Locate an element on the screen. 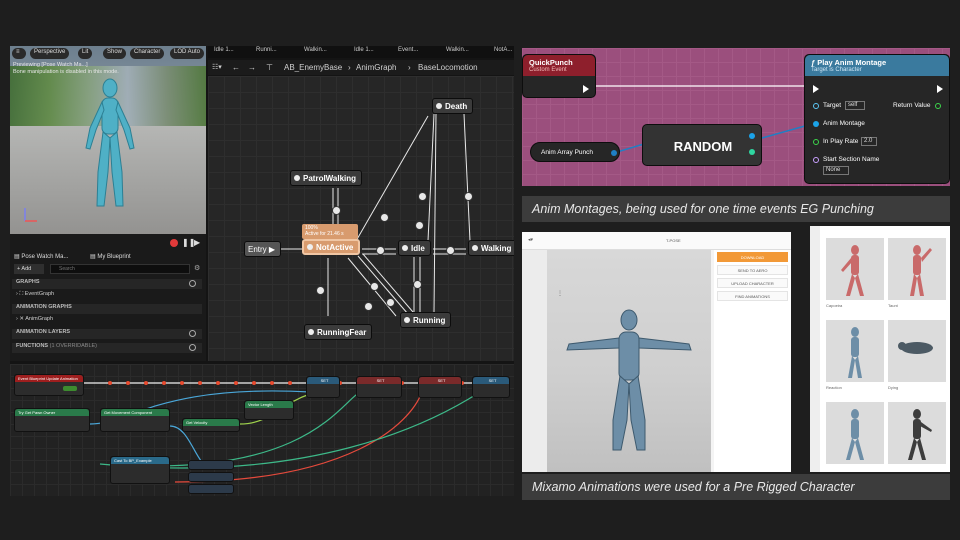 The width and height of the screenshot is (960, 540). upload-character-button: UPLOAD CHARACTER is located at coordinates (752, 283).